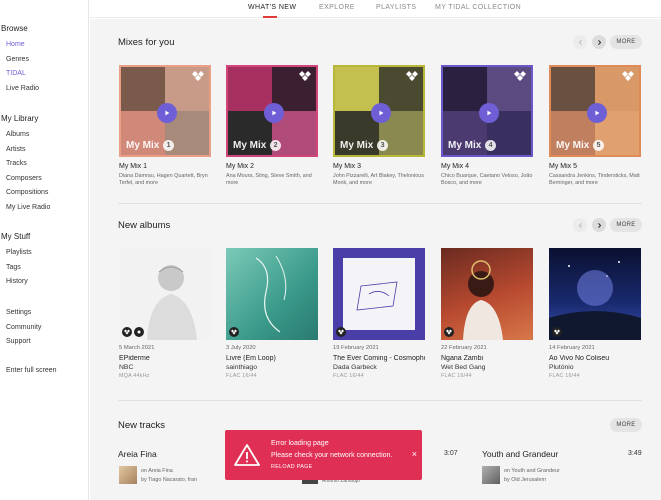 This screenshot has width=661, height=500. I want to click on album-artist: Wet Bed Gang, so click(487, 367).